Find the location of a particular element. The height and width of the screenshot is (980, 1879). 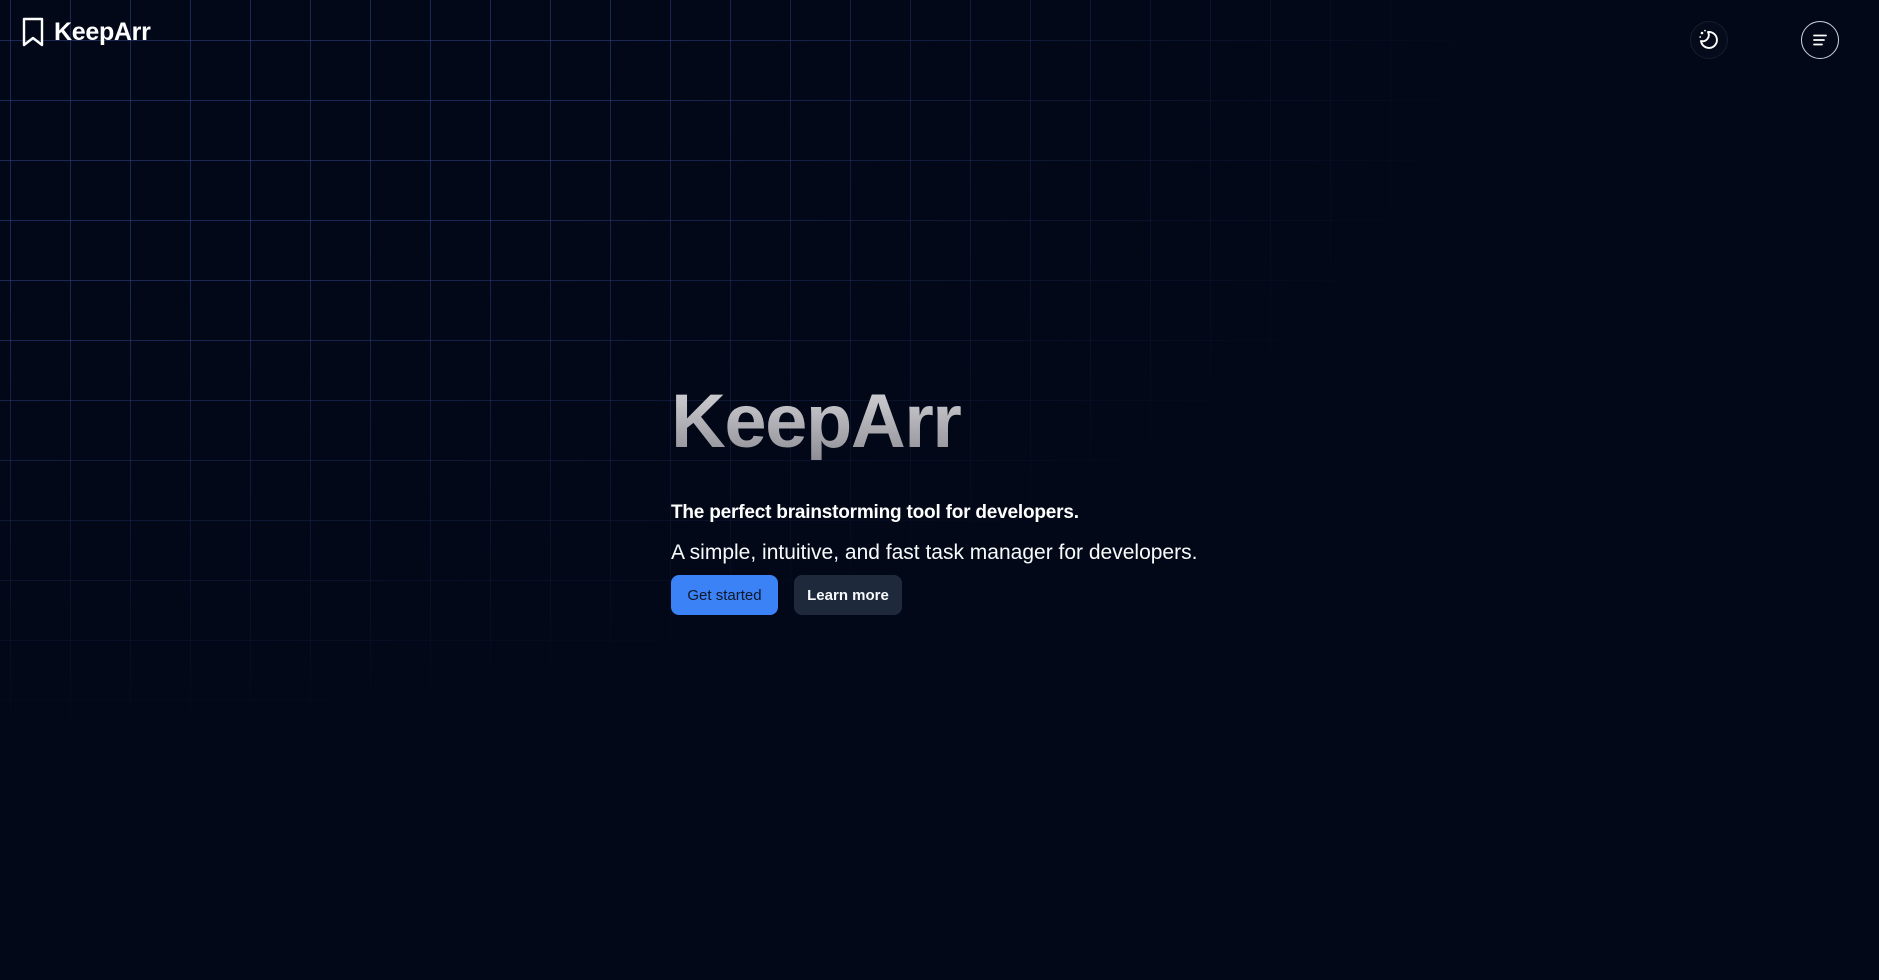

bookmark-icon is located at coordinates (33, 32).